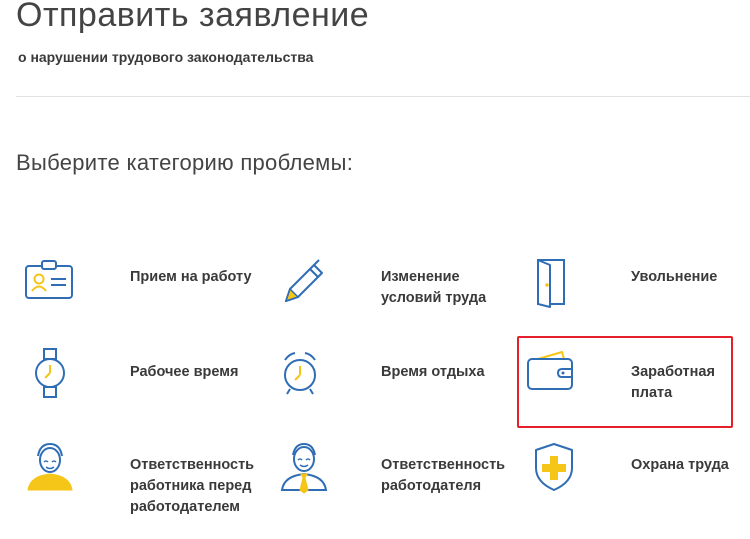 The image size is (750, 539). What do you see at coordinates (551, 283) in the screenshot?
I see `door-icon` at bounding box center [551, 283].